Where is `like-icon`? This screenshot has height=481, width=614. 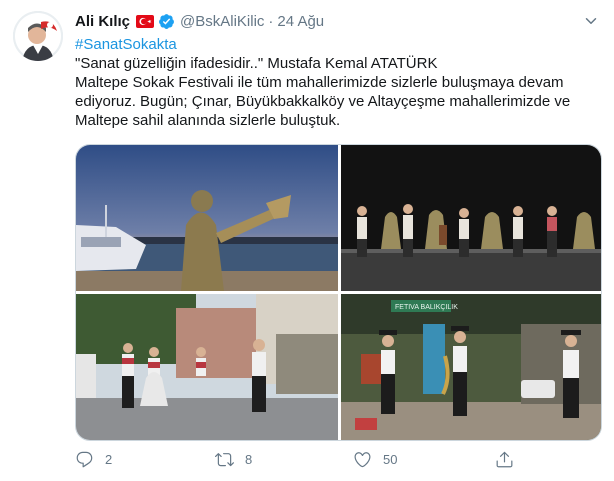
like-icon is located at coordinates (362, 460).